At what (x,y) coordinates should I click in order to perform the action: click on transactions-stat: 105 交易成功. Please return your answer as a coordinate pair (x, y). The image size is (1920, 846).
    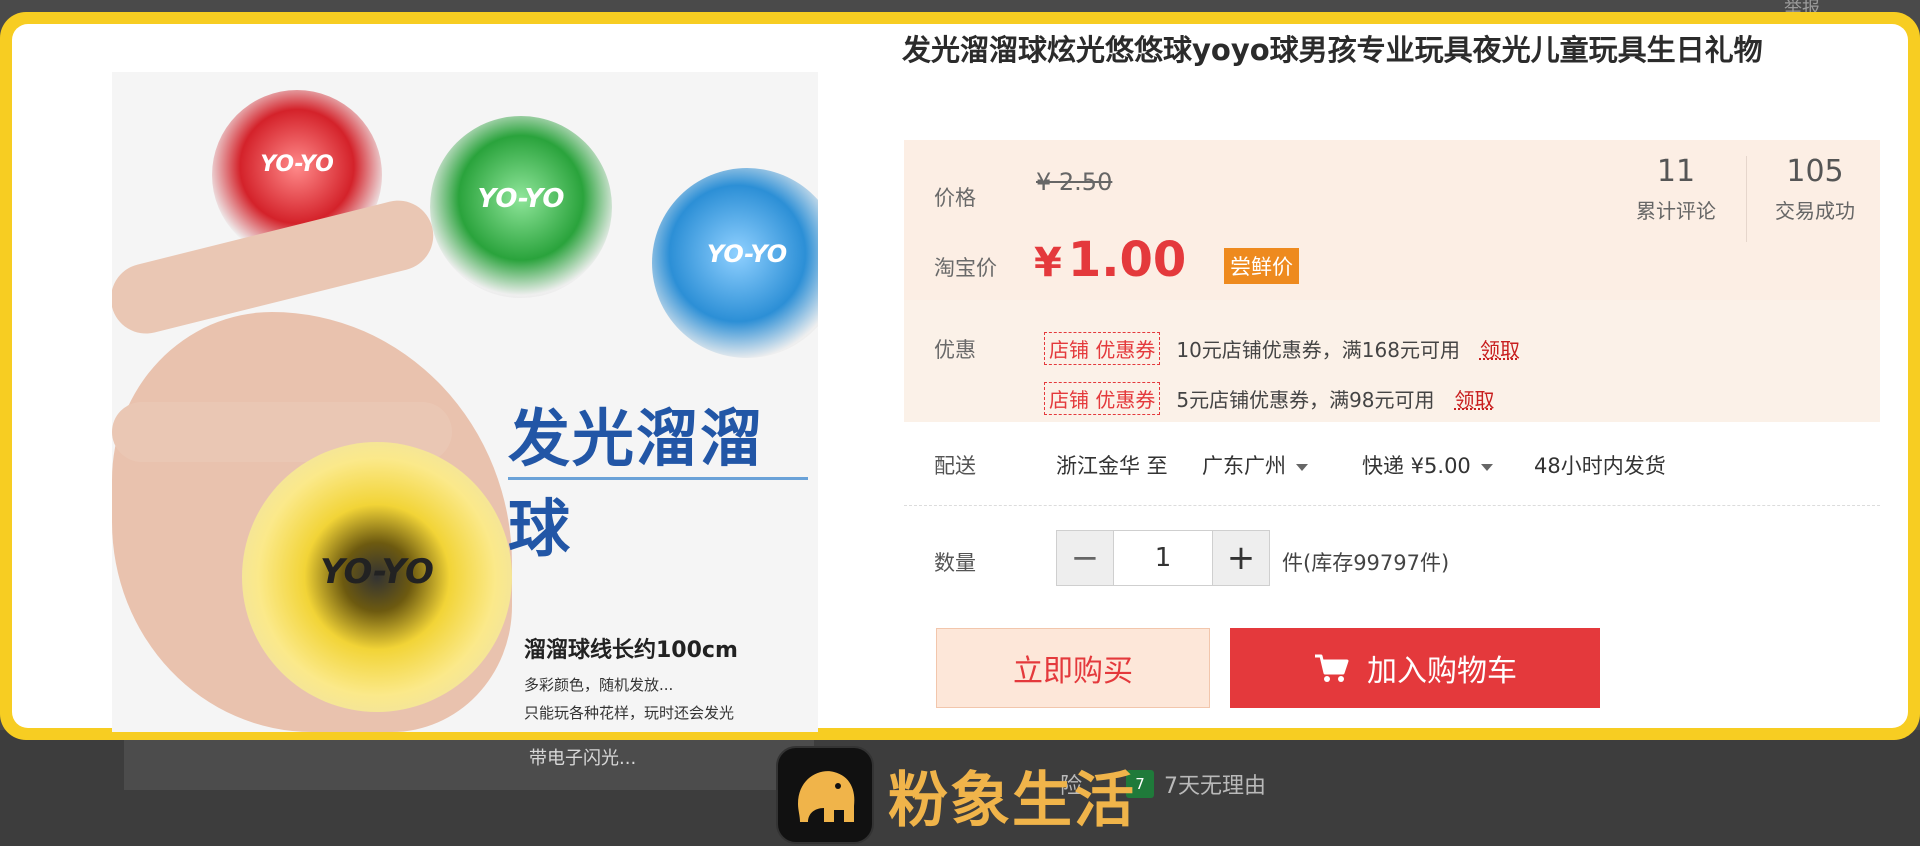
    Looking at the image, I should click on (1815, 189).